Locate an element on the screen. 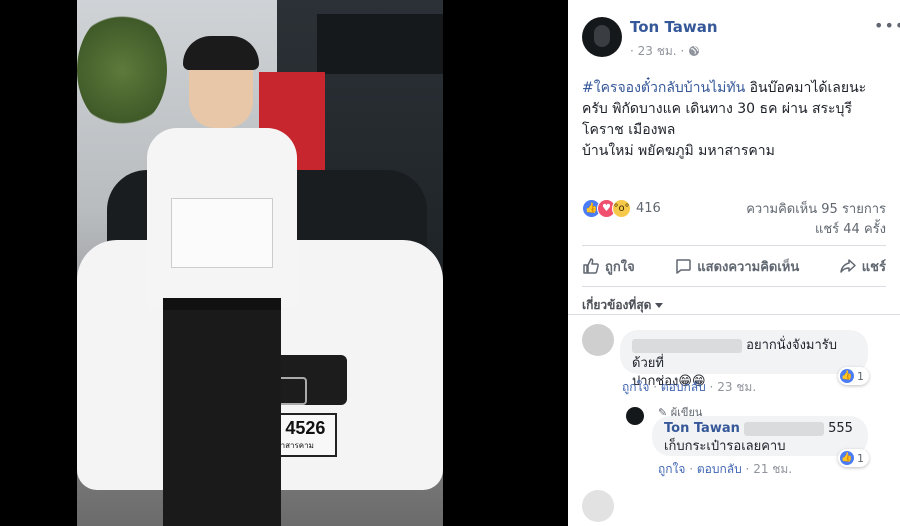 The width and height of the screenshot is (900, 526). author-name: Ton Tawan is located at coordinates (674, 27).